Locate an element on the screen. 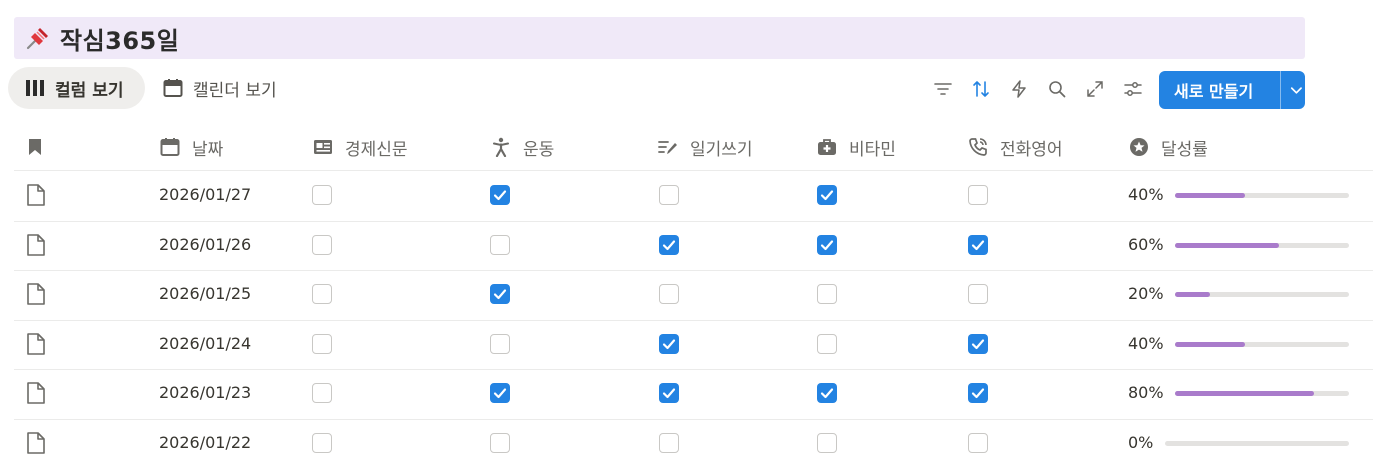  column-header-label: 운동 is located at coordinates (539, 149).